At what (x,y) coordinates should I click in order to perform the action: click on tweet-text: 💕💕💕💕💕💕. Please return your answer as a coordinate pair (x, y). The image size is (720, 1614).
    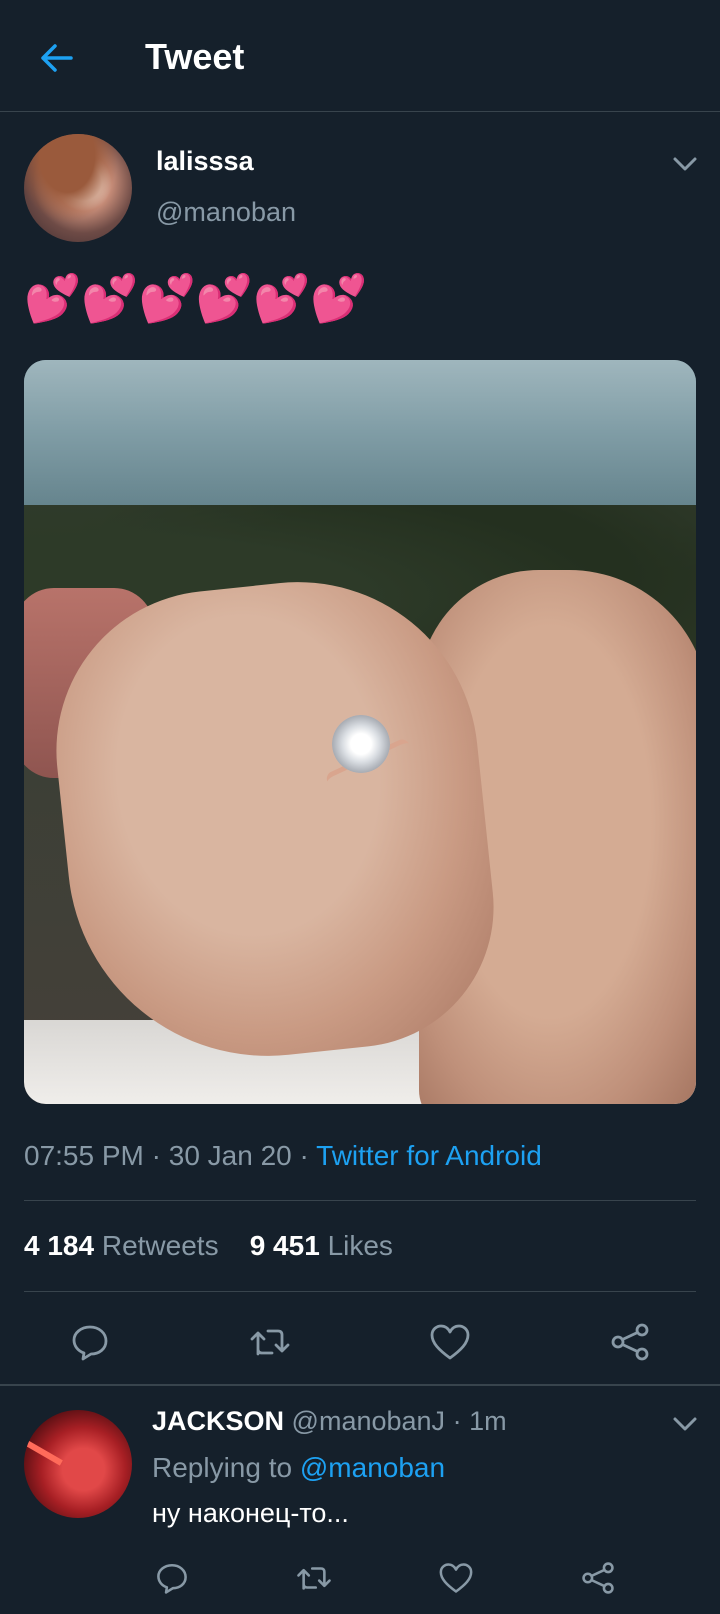
    Looking at the image, I should click on (196, 298).